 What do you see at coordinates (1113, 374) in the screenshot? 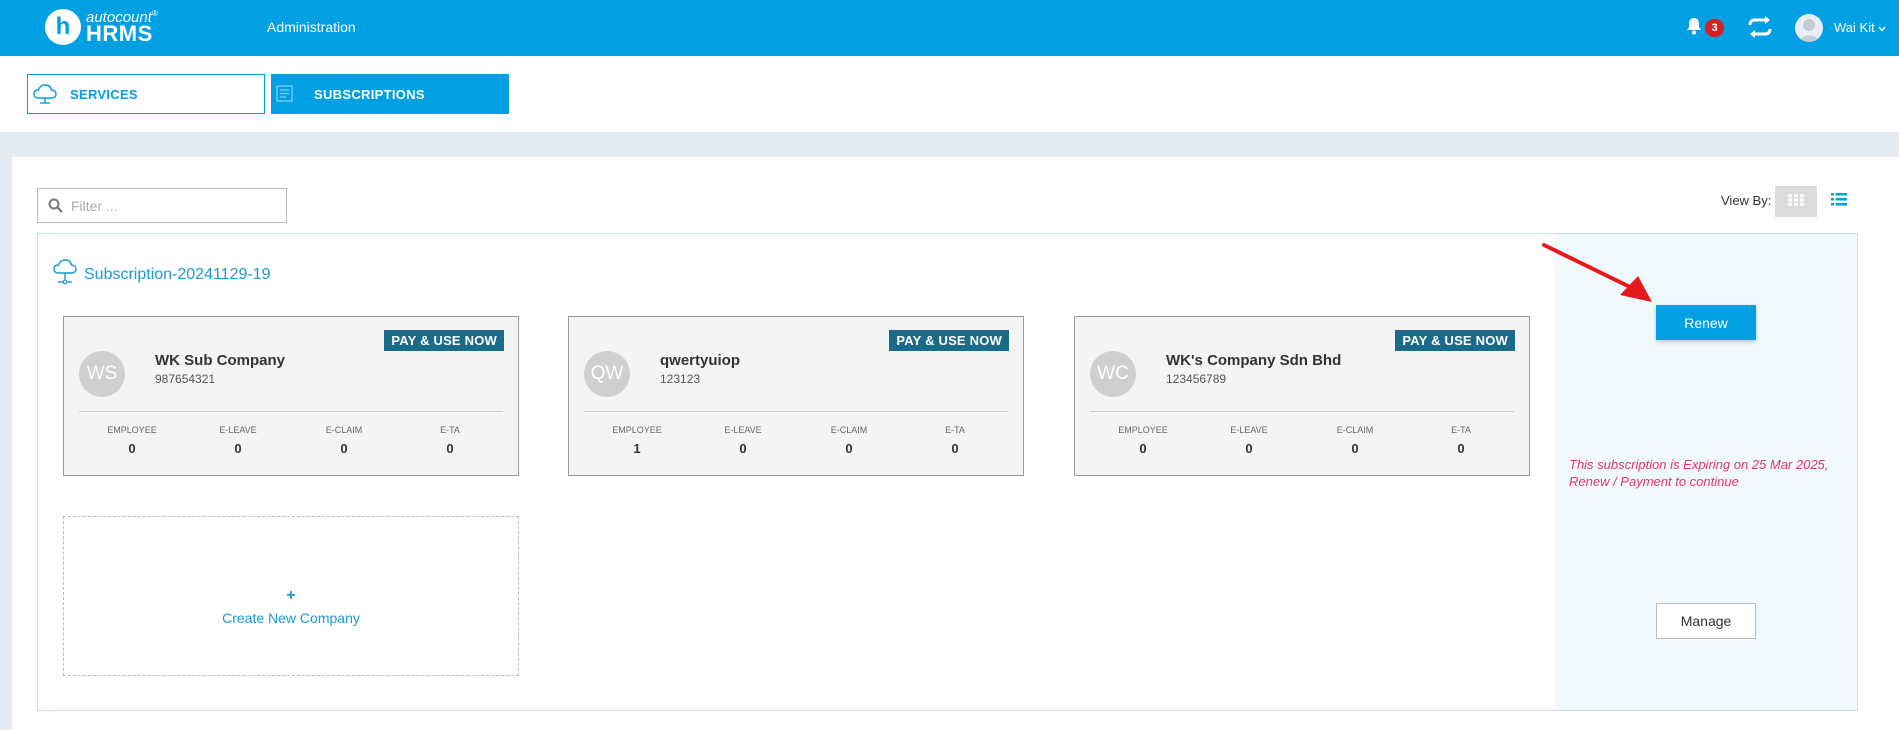
I see `company-avatar: WC` at bounding box center [1113, 374].